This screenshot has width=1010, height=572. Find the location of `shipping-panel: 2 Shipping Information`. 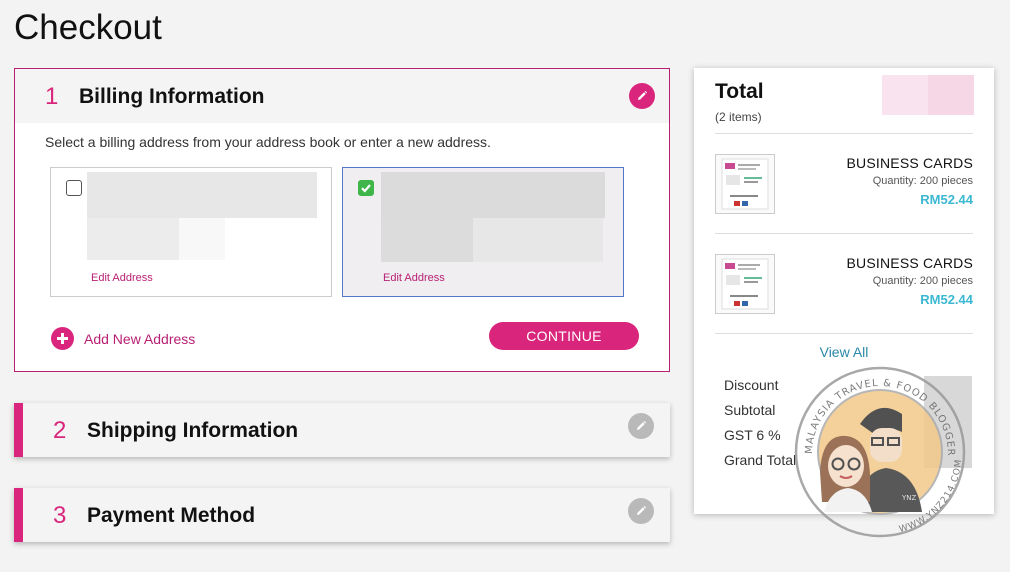

shipping-panel: 2 Shipping Information is located at coordinates (342, 430).